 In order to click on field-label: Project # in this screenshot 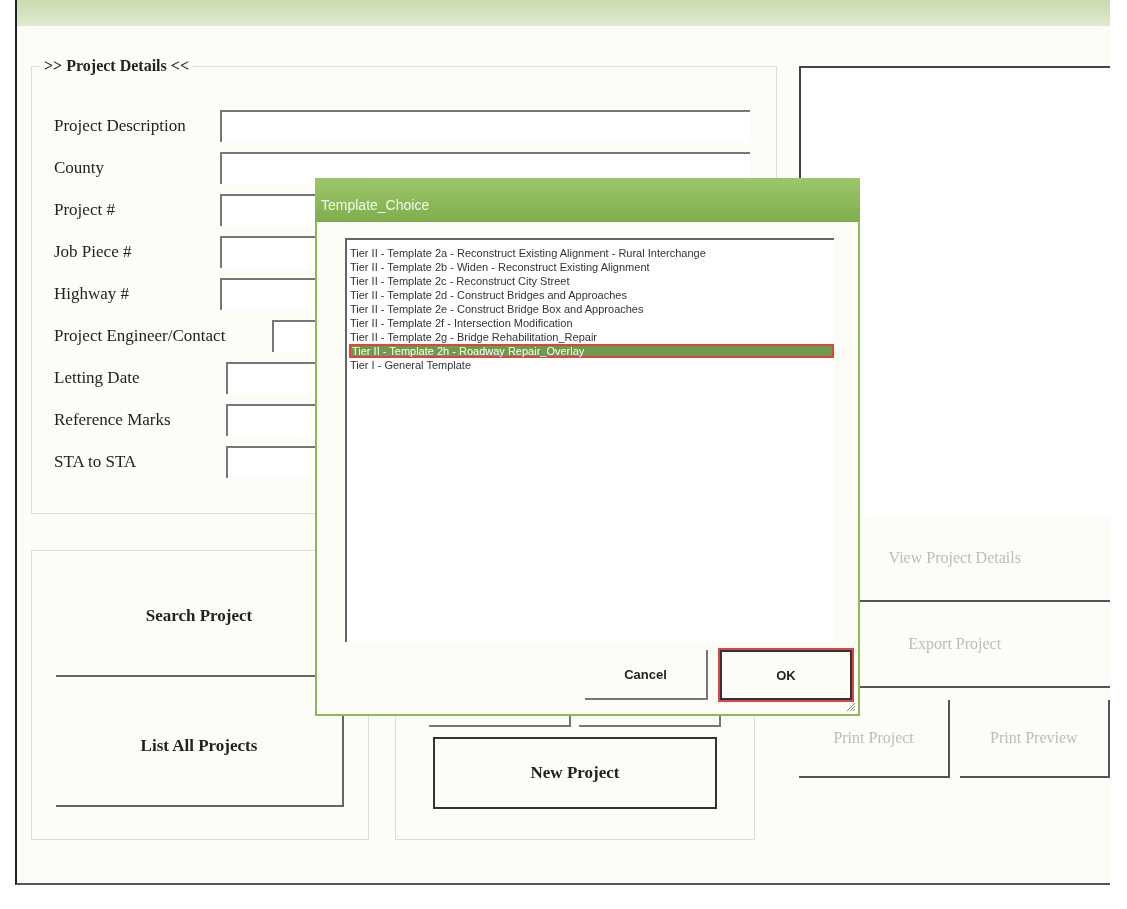, I will do `click(85, 210)`.